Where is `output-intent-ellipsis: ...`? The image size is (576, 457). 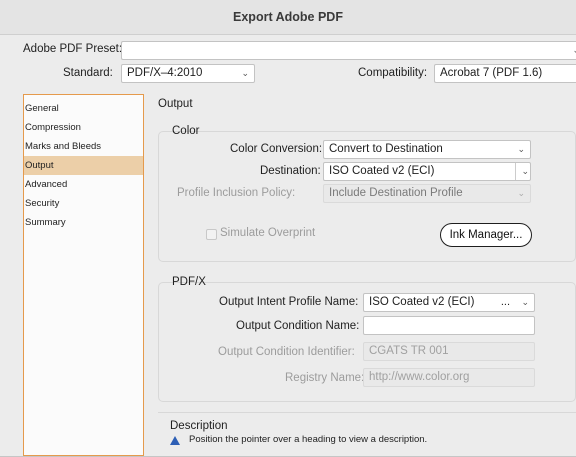
output-intent-ellipsis: ... is located at coordinates (505, 302).